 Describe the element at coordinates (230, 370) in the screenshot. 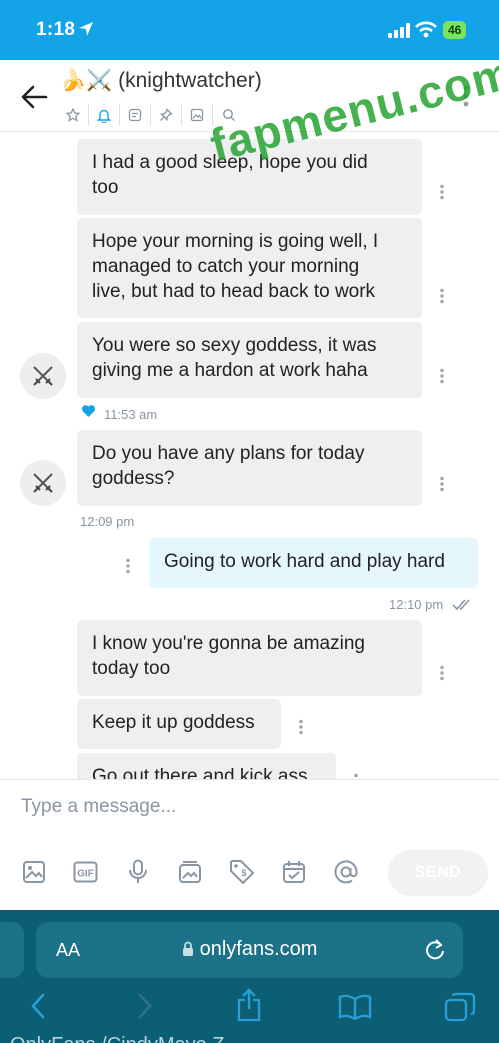

I see `message-text: giving me a hardon at work haha` at that location.